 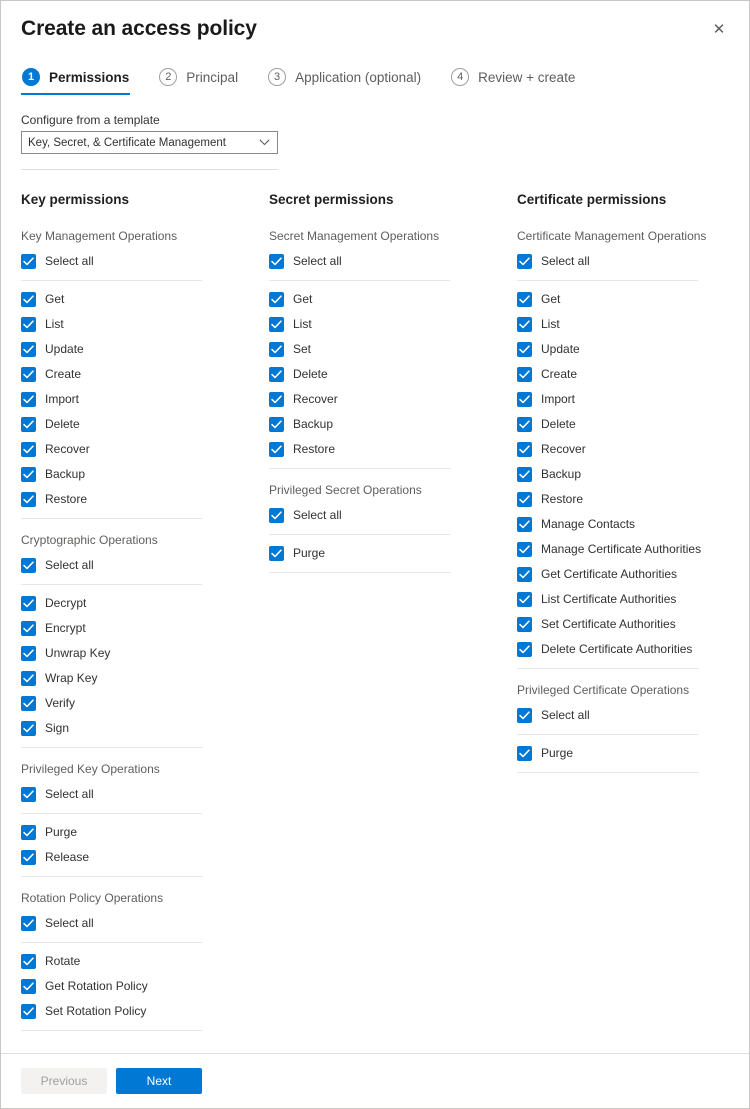 What do you see at coordinates (139, 603) in the screenshot?
I see `checkbox-row: Decrypt` at bounding box center [139, 603].